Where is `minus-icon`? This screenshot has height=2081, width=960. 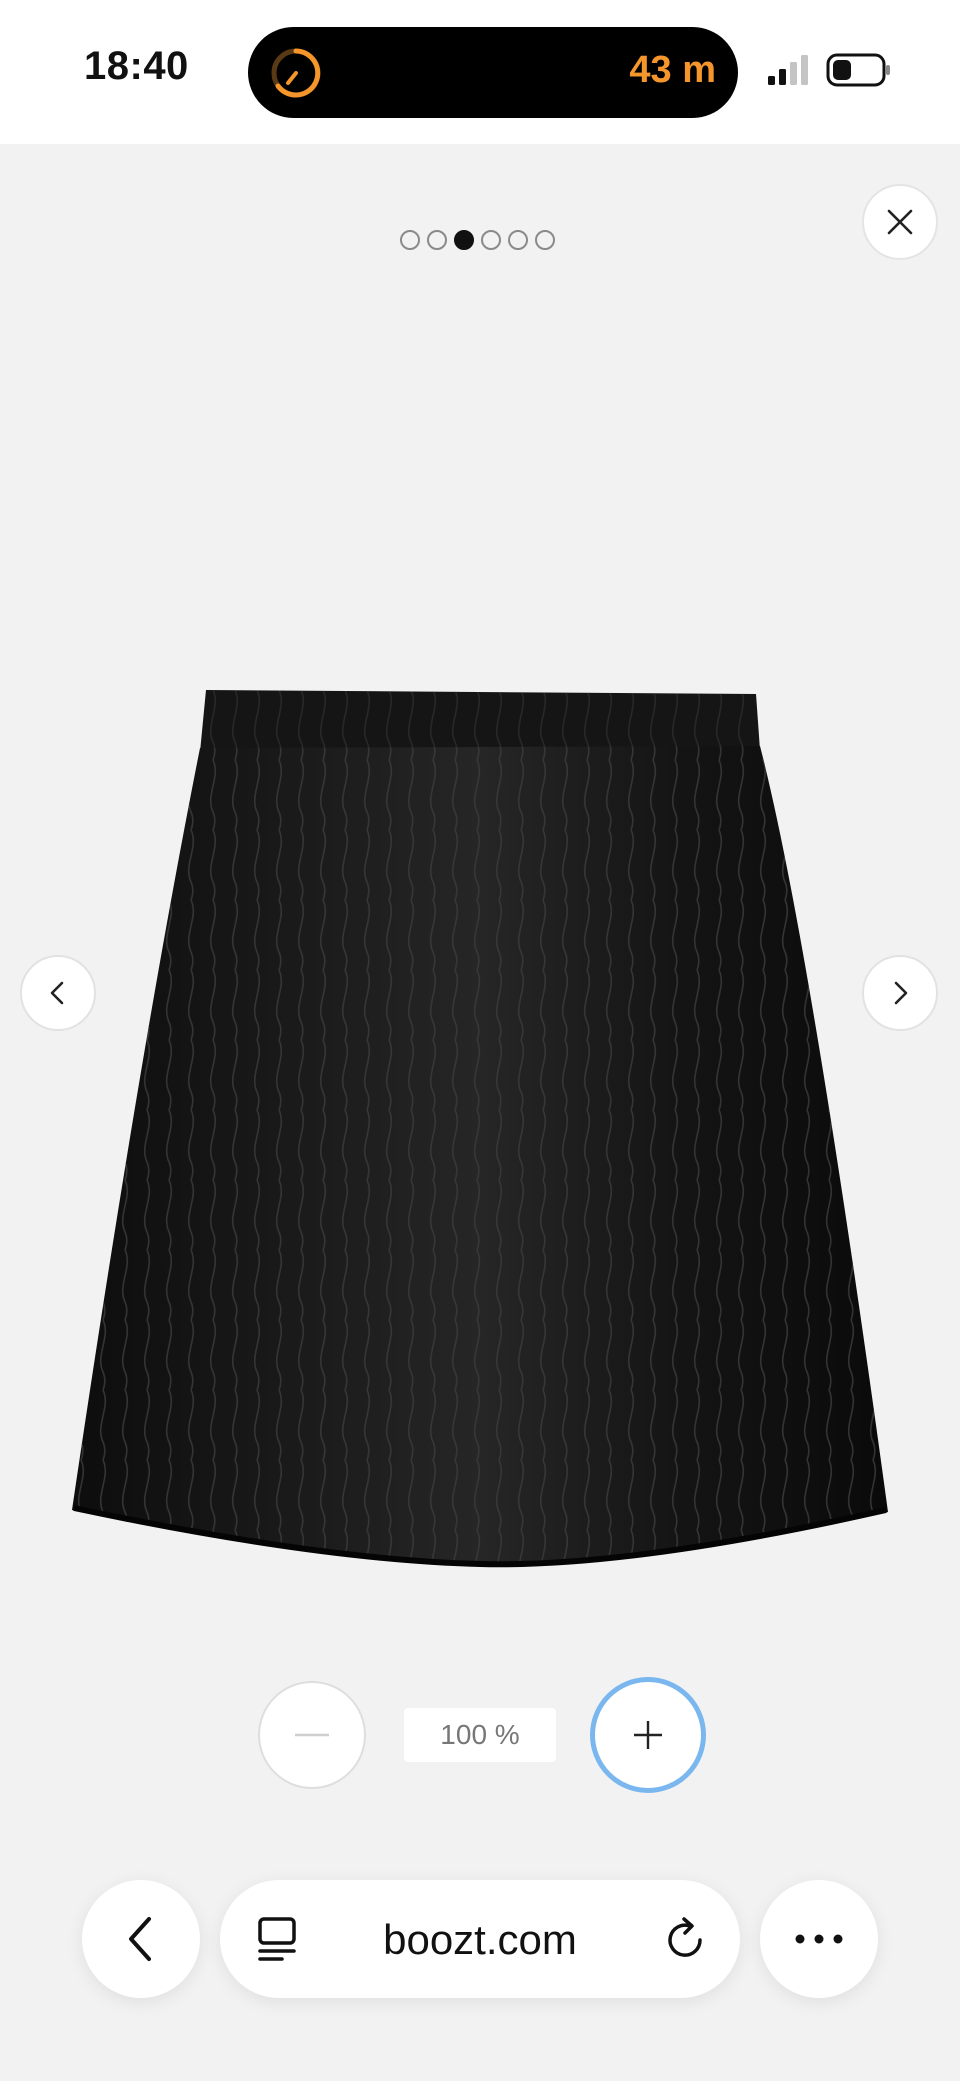 minus-icon is located at coordinates (312, 1735).